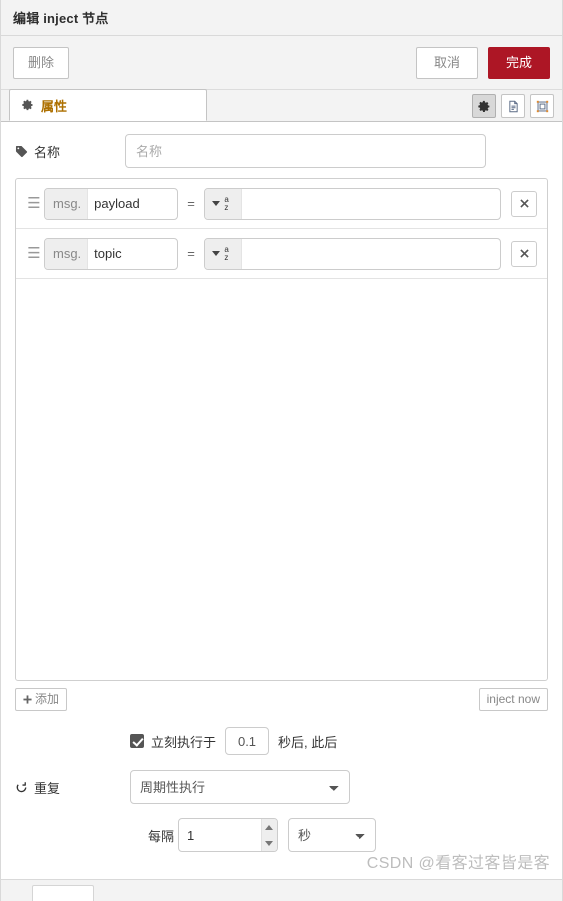 This screenshot has width=563, height=901. What do you see at coordinates (72, 787) in the screenshot?
I see `repeat-label-group: 重复` at bounding box center [72, 787].